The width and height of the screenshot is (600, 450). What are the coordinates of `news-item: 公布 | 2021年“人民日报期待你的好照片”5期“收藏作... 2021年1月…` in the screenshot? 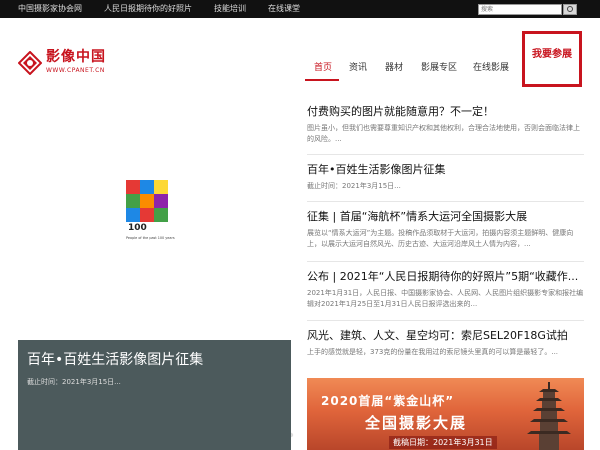 It's located at (445, 290).